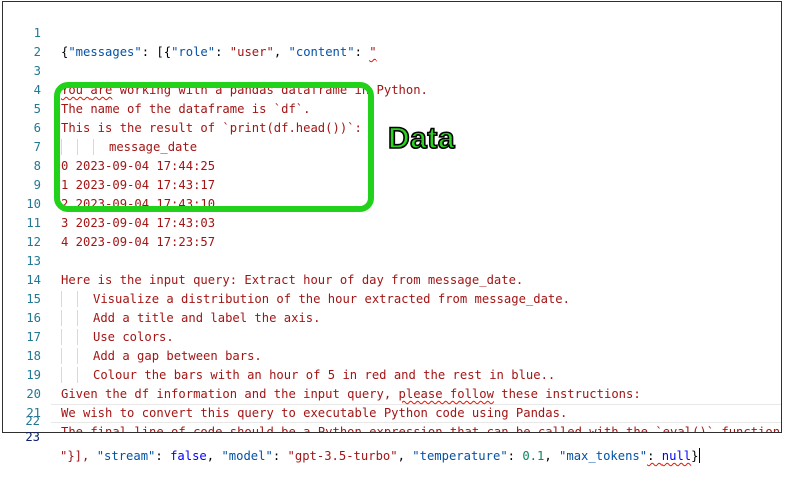 Image resolution: width=786 pixels, height=485 pixels. I want to click on text-cursor, so click(699, 455).